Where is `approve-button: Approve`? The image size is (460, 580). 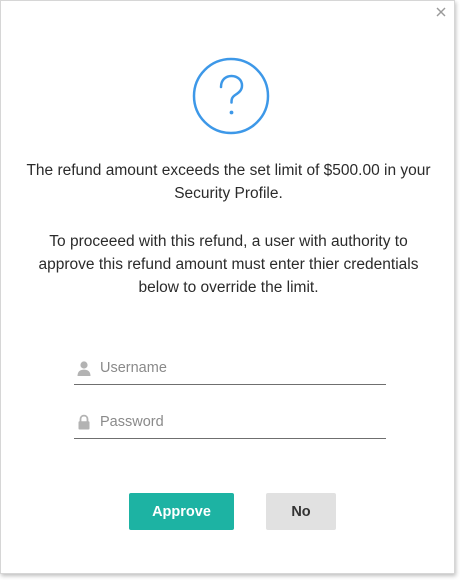
approve-button: Approve is located at coordinates (181, 511).